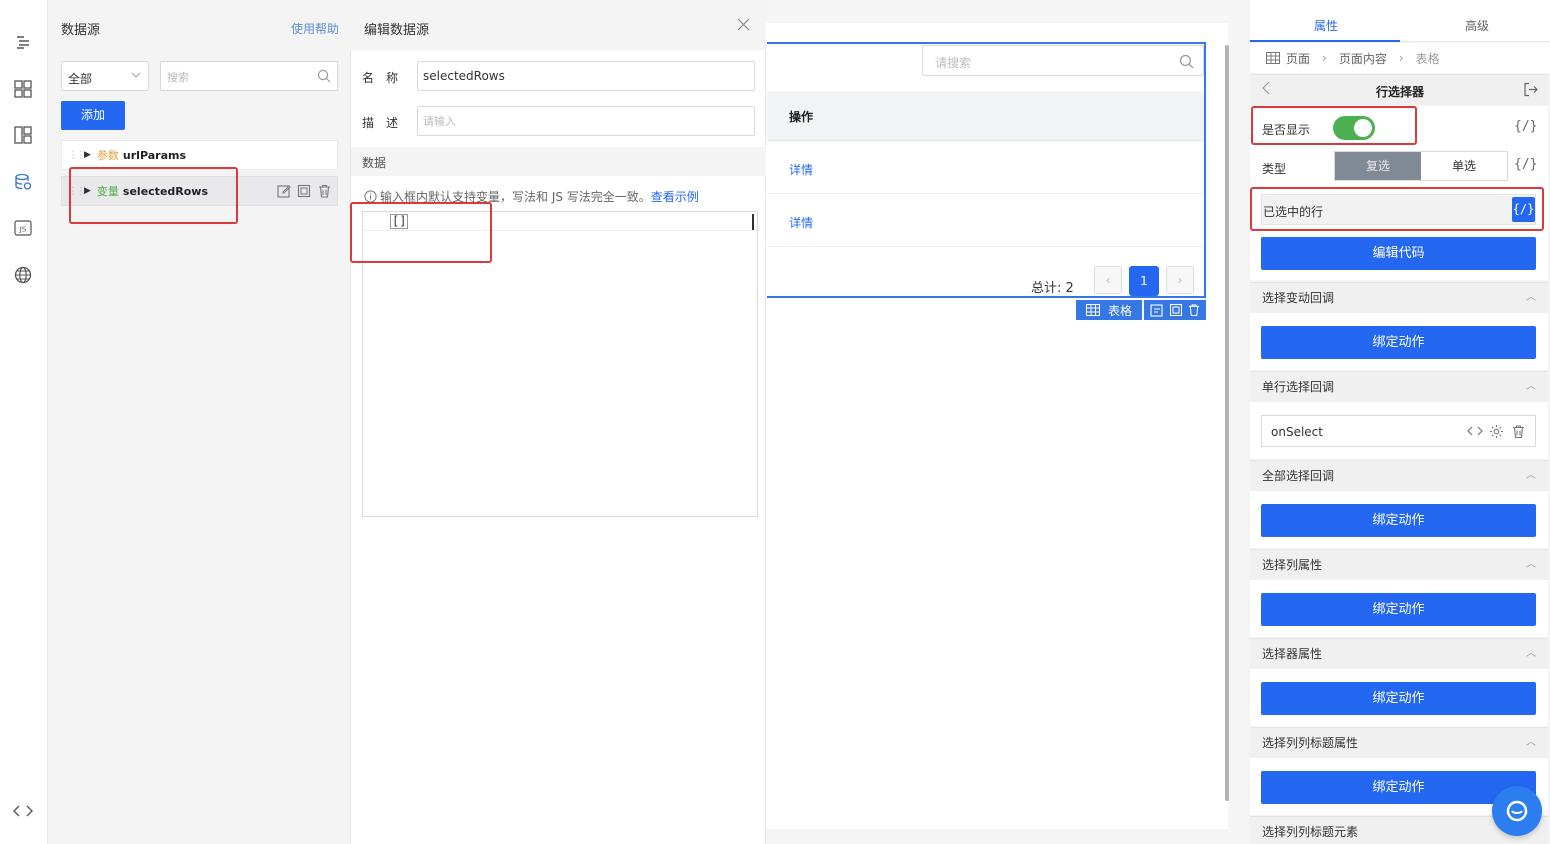  Describe the element at coordinates (558, 161) in the screenshot. I see `data-section-header: 数据` at that location.